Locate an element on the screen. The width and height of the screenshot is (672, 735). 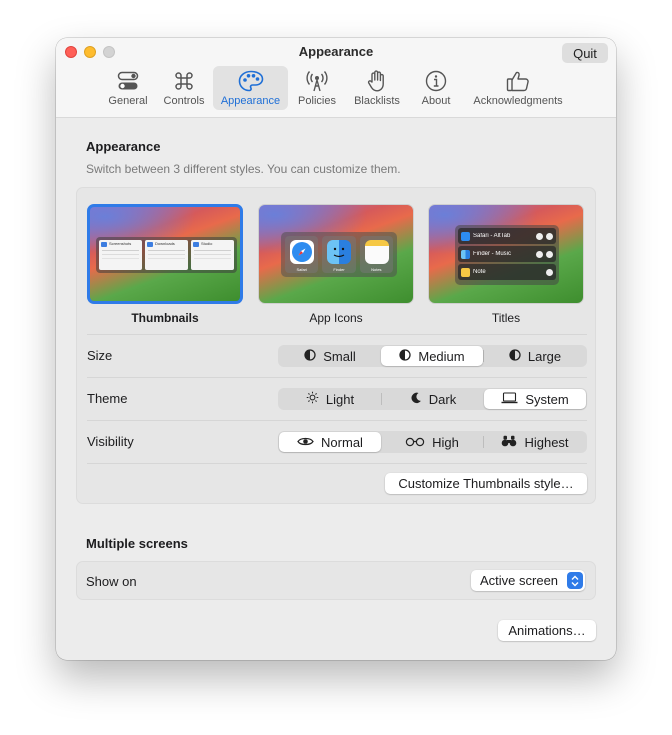
theme-option-system: System is located at coordinates (535, 399).